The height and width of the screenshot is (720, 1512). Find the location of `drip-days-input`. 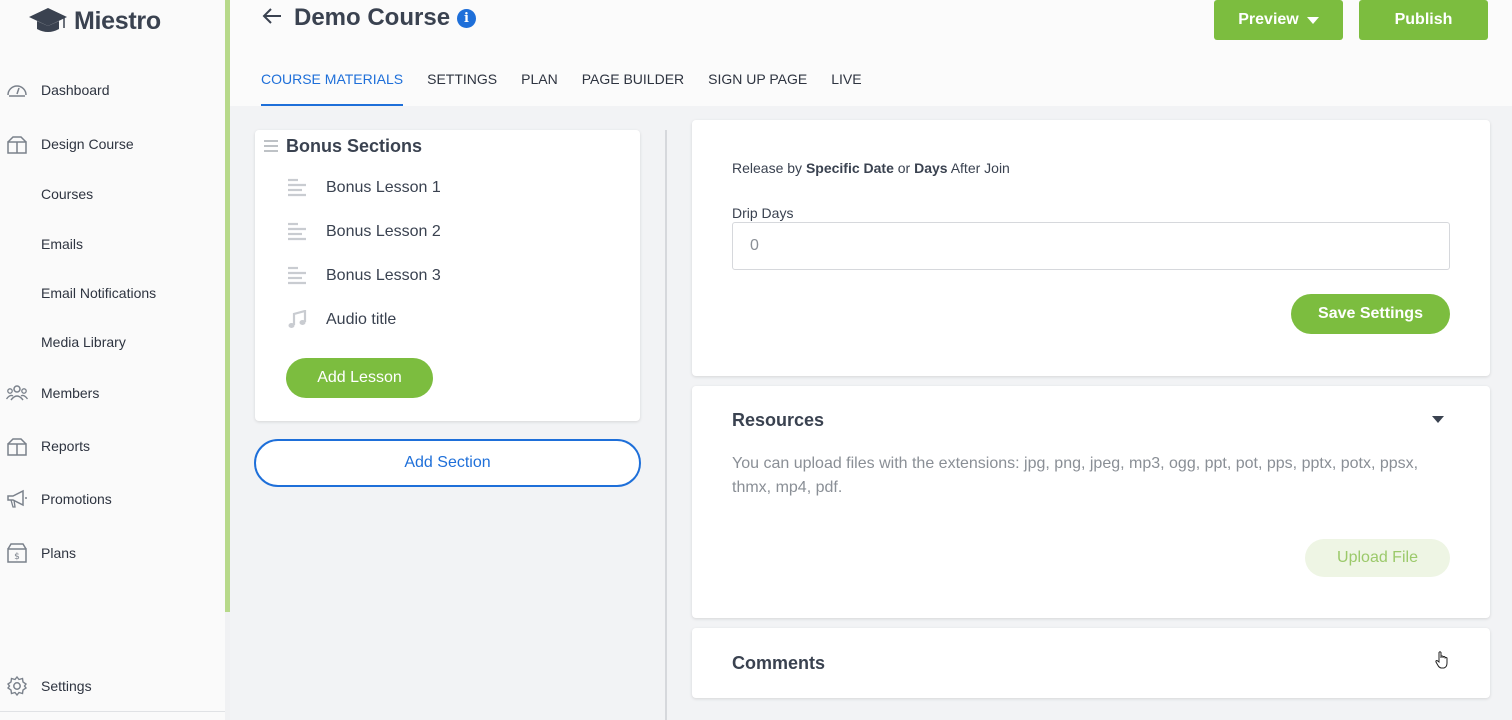

drip-days-input is located at coordinates (1091, 246).